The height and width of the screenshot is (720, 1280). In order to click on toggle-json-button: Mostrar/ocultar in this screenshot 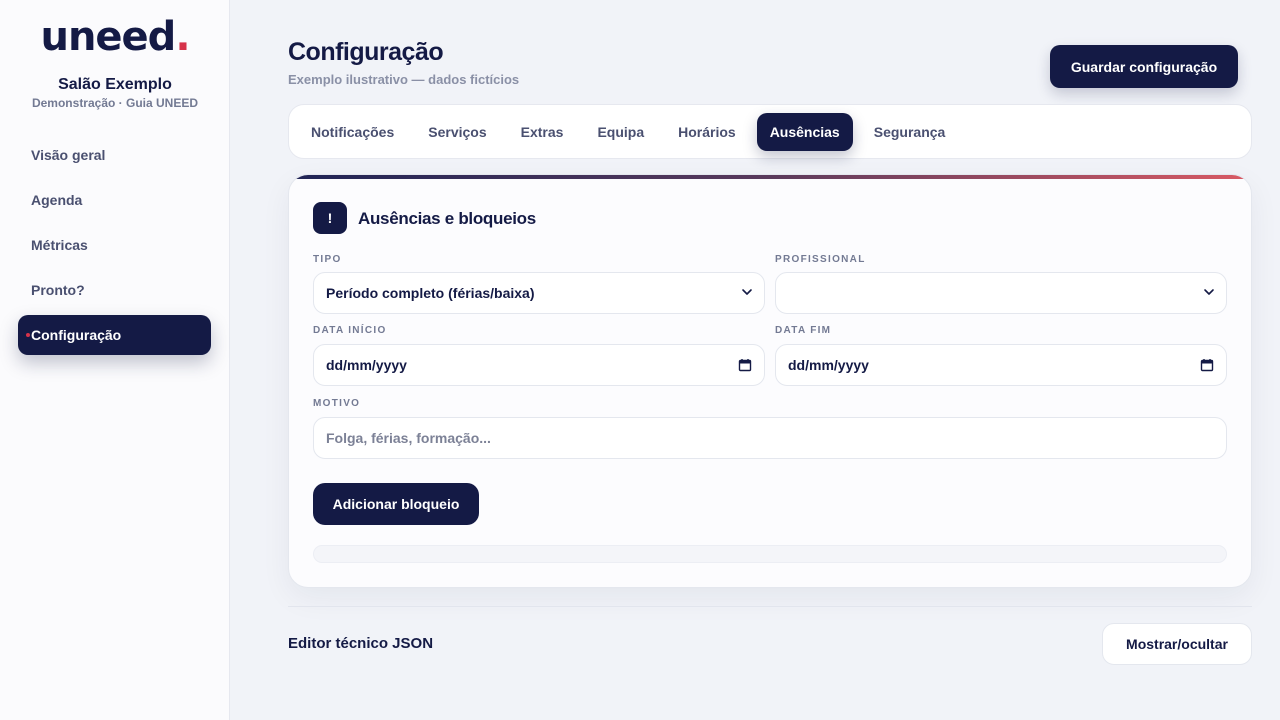, I will do `click(1177, 644)`.